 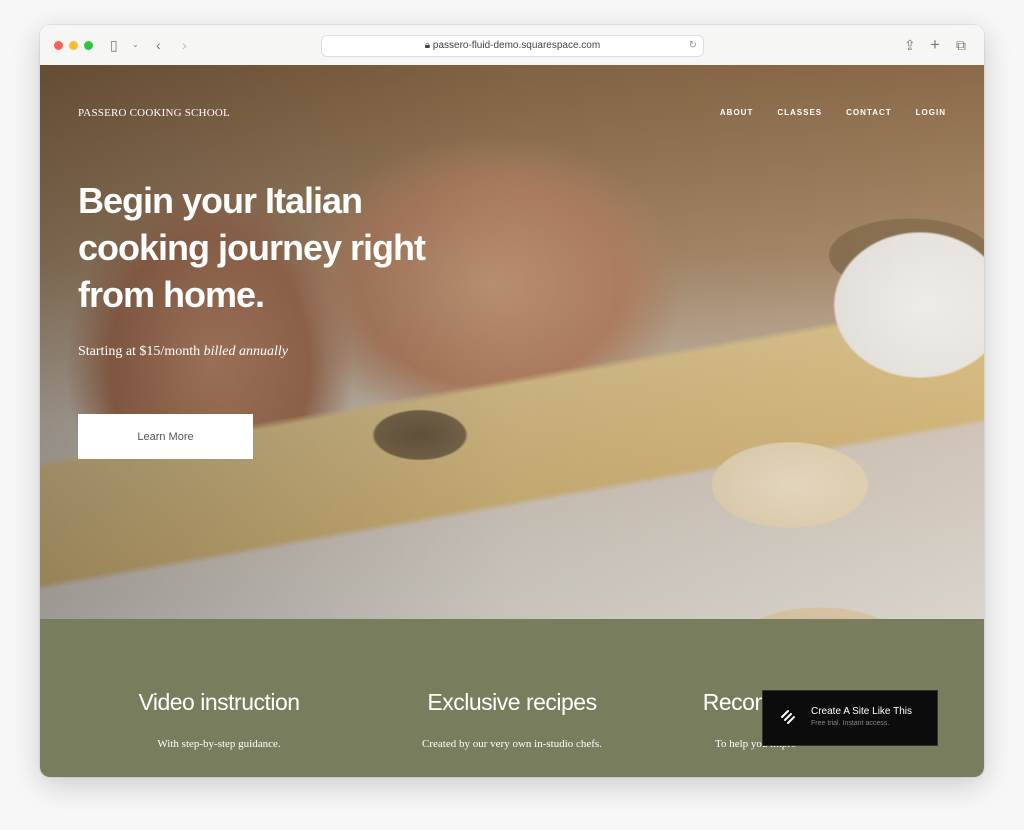 What do you see at coordinates (961, 45) in the screenshot?
I see `tabs-overview-icon: ⧉` at bounding box center [961, 45].